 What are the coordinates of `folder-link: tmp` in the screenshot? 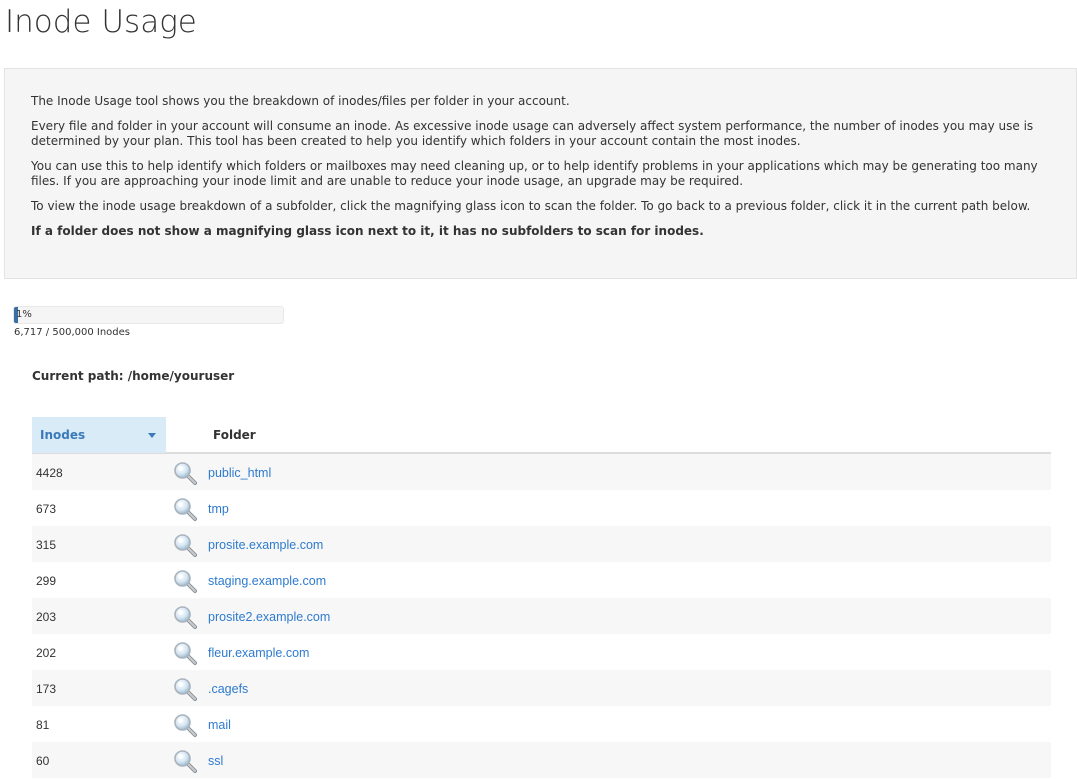 It's located at (218, 509).